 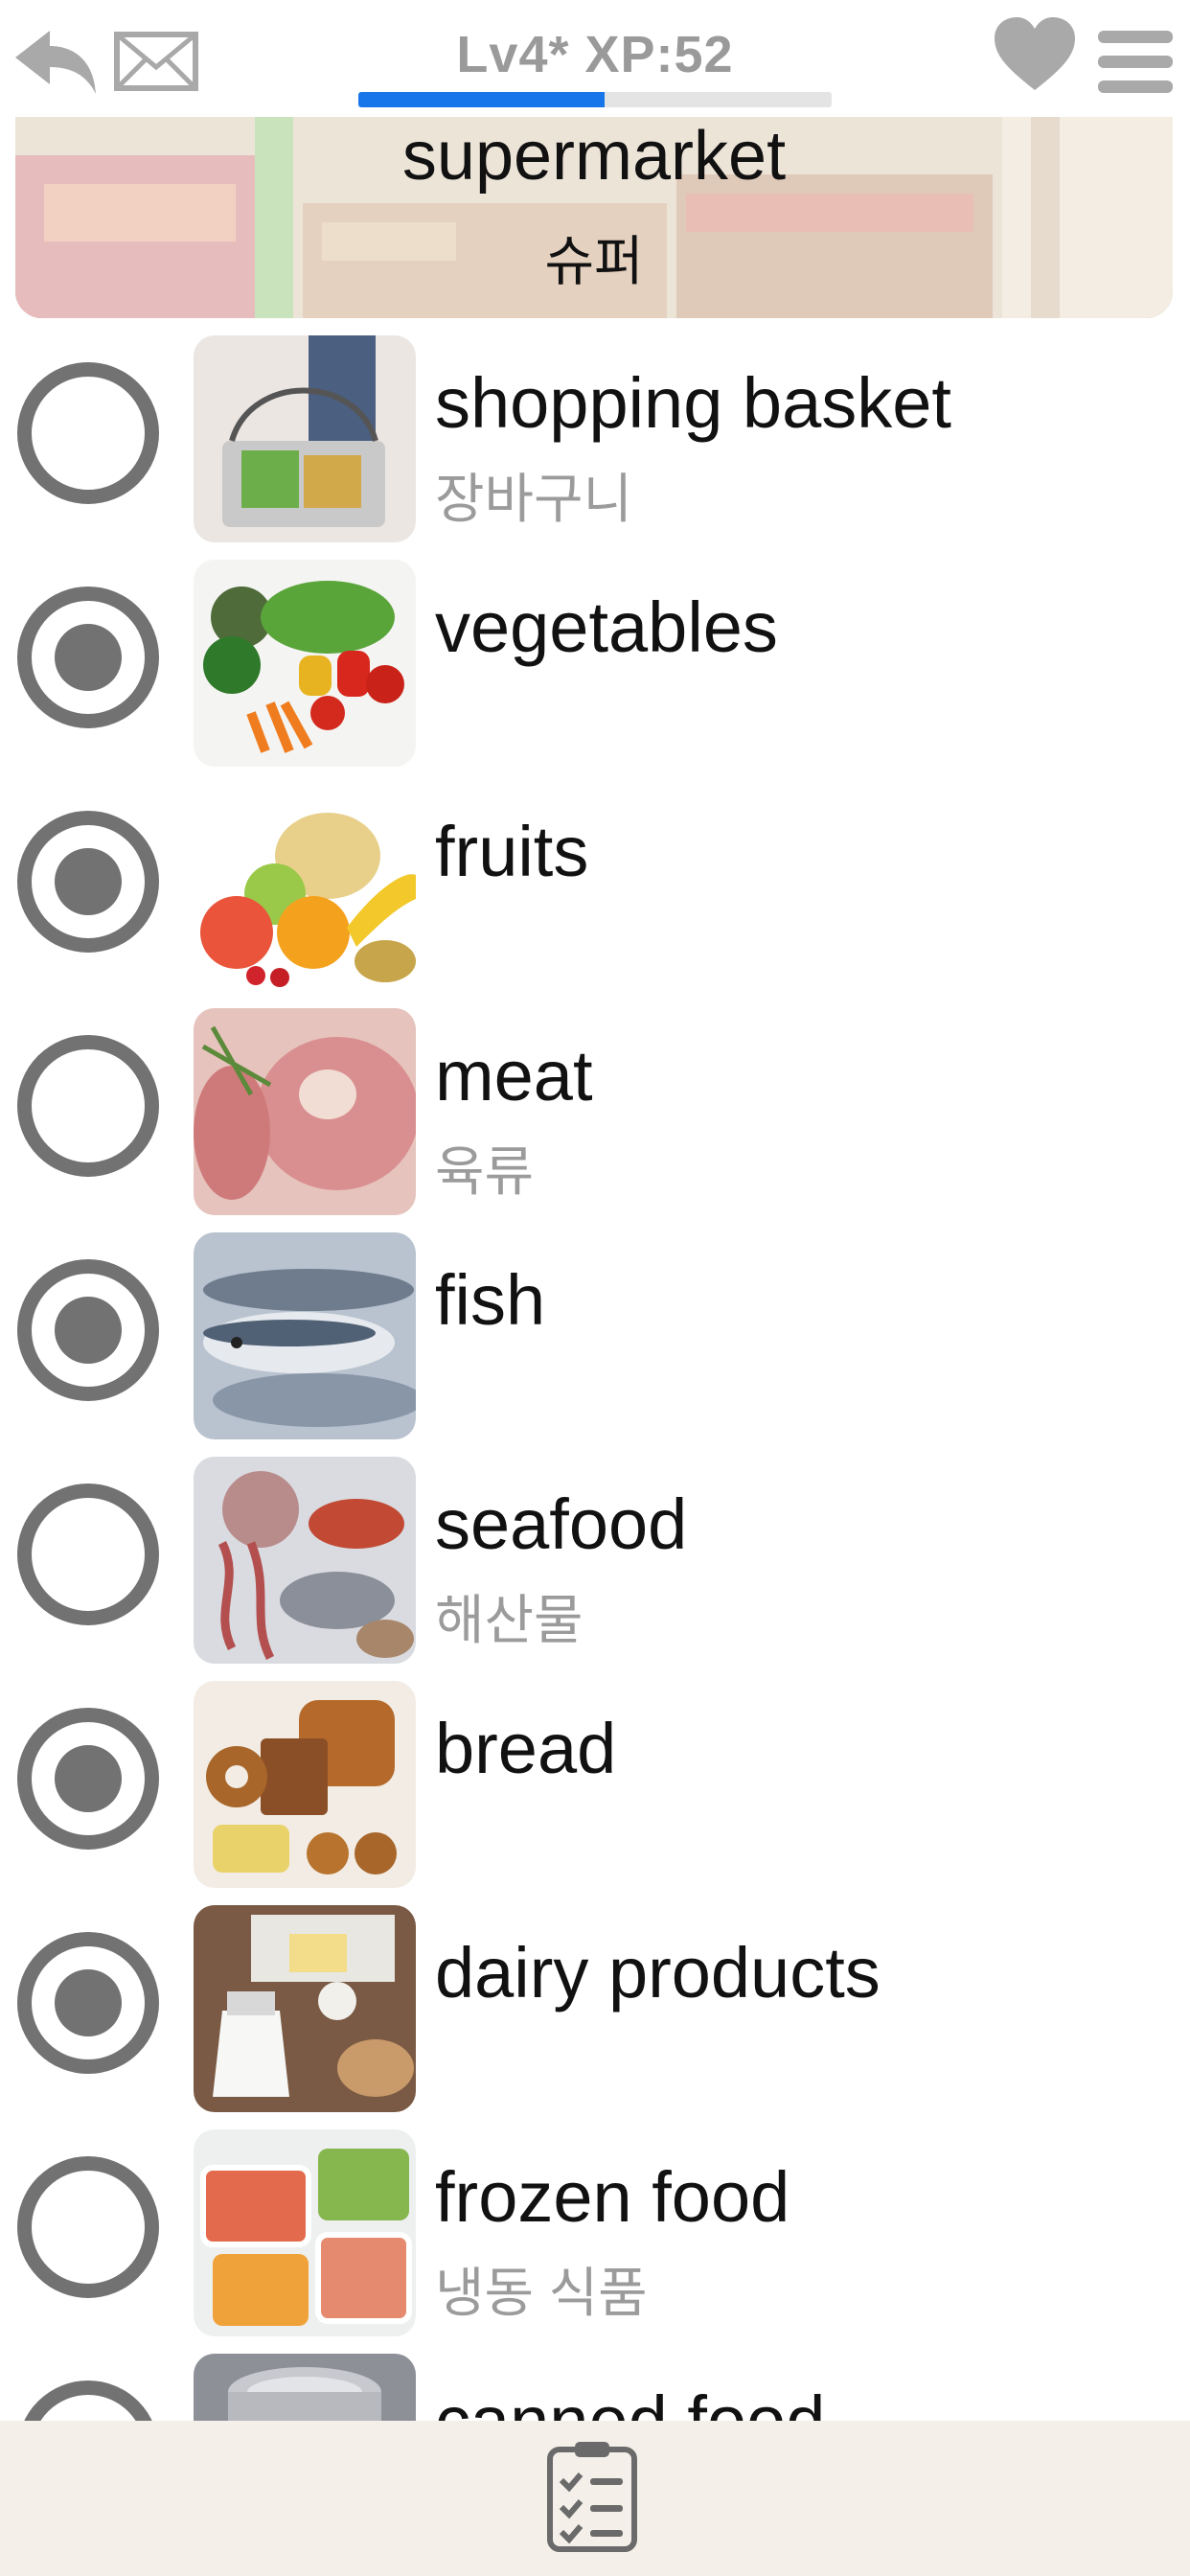 I want to click on checklist-icon, so click(x=592, y=2497).